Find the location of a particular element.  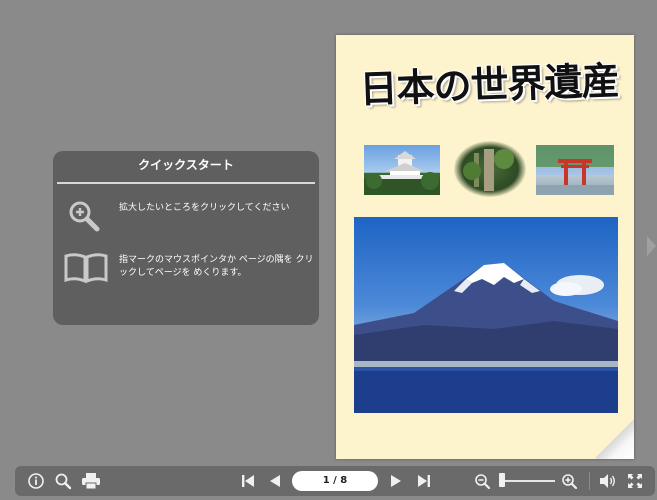

forest-photo is located at coordinates (490, 169).